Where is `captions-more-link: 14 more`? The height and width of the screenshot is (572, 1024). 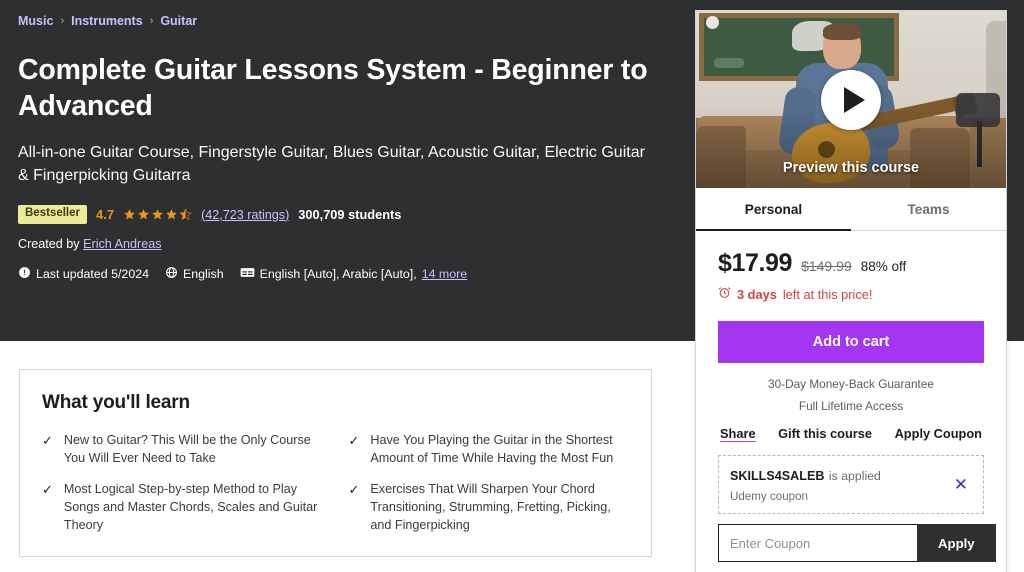
captions-more-link: 14 more is located at coordinates (444, 274).